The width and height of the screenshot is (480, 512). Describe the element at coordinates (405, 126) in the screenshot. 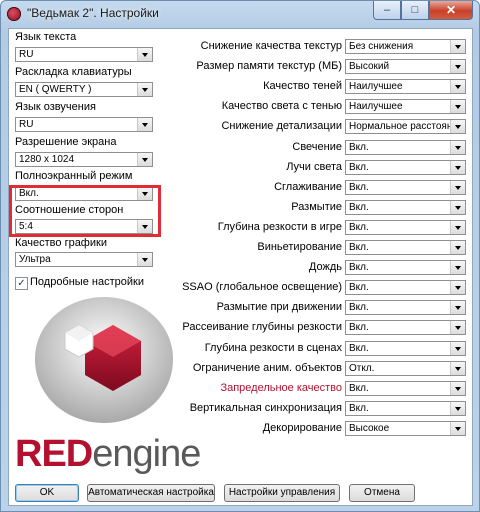

I see `setting-select: Нормальное расстояние` at that location.